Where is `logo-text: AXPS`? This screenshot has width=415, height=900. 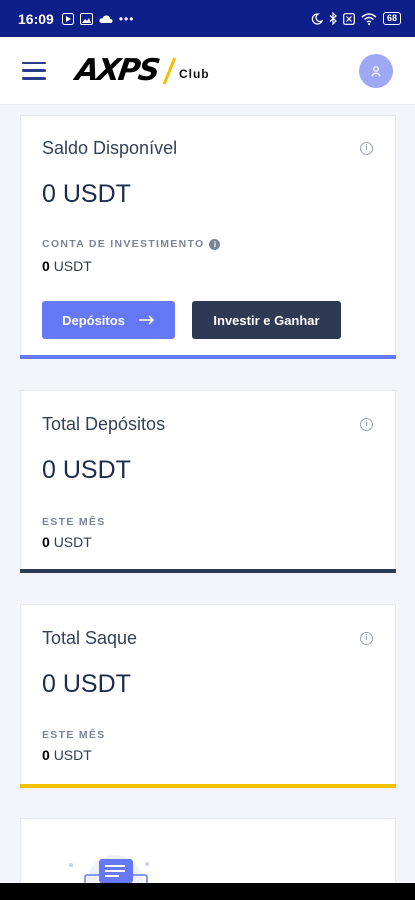 logo-text: AXPS is located at coordinates (117, 70).